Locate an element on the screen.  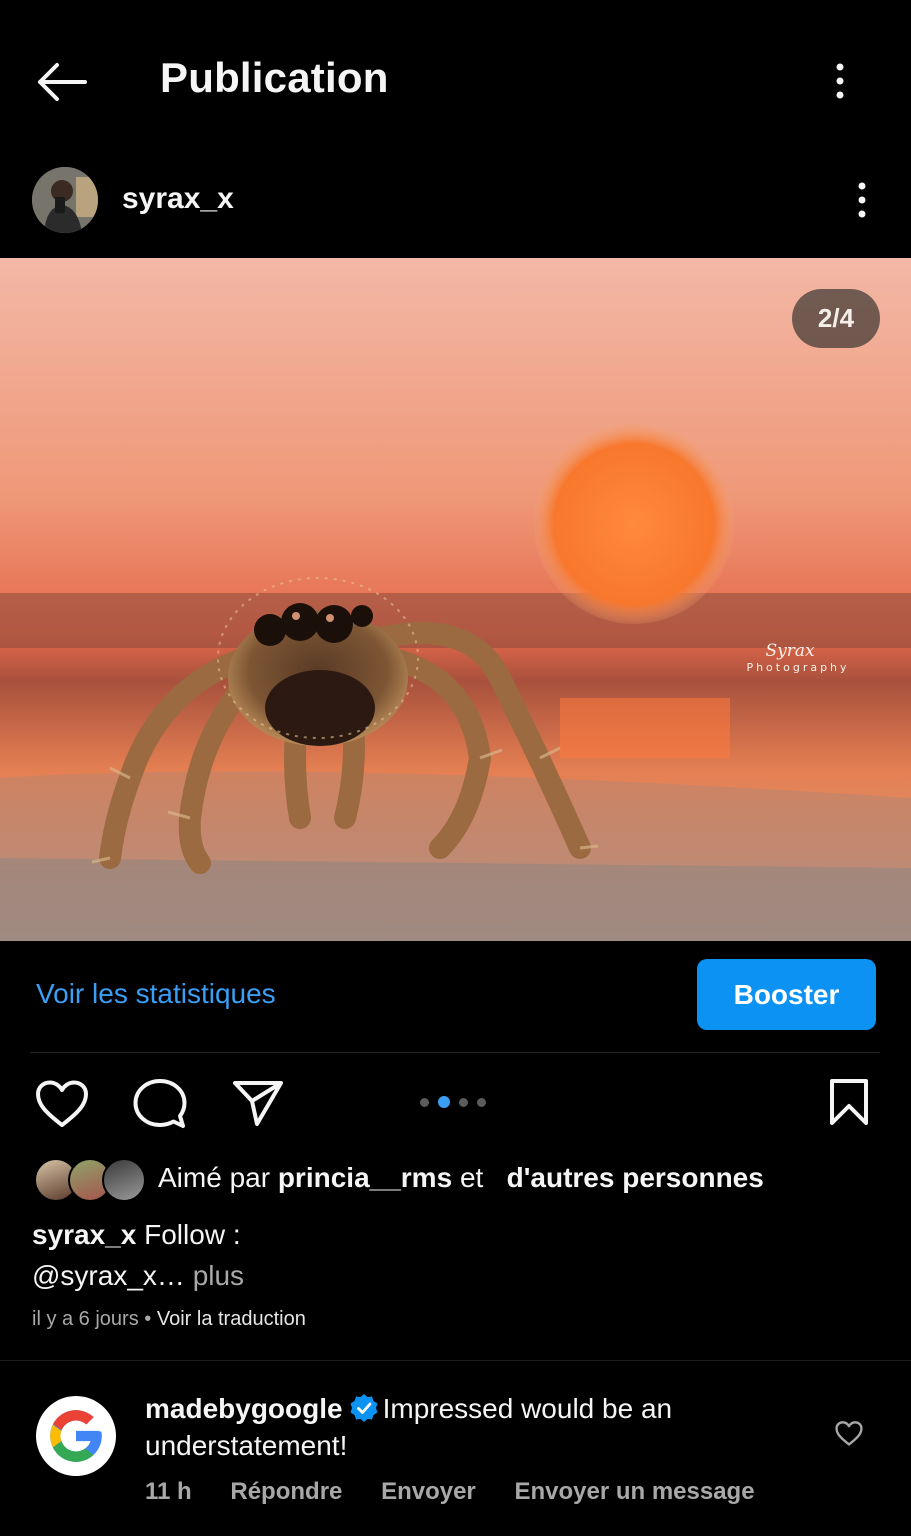
avatar-photo is located at coordinates (65, 200).